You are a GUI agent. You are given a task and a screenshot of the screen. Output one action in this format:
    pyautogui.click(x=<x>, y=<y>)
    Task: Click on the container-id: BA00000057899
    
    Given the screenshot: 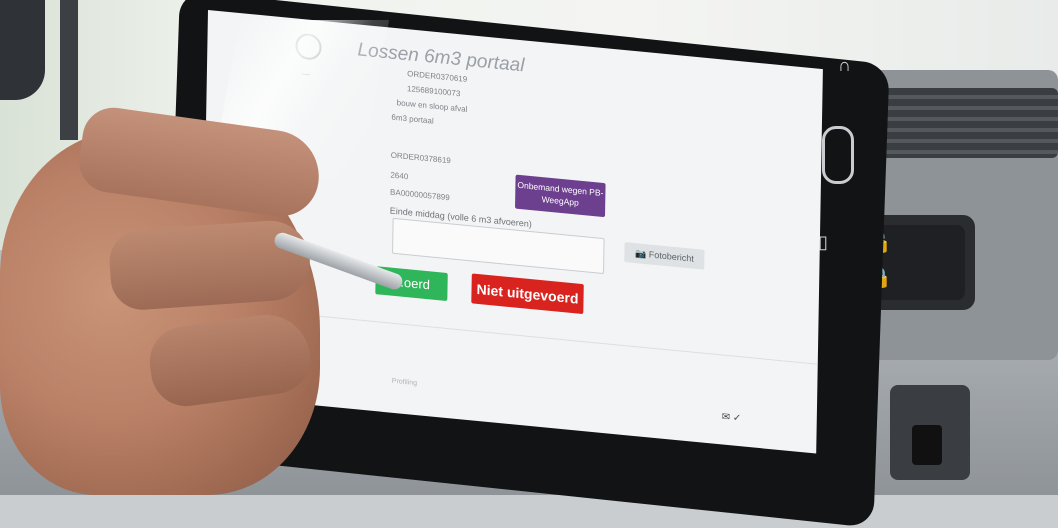 What is the action you would take?
    pyautogui.click(x=420, y=195)
    